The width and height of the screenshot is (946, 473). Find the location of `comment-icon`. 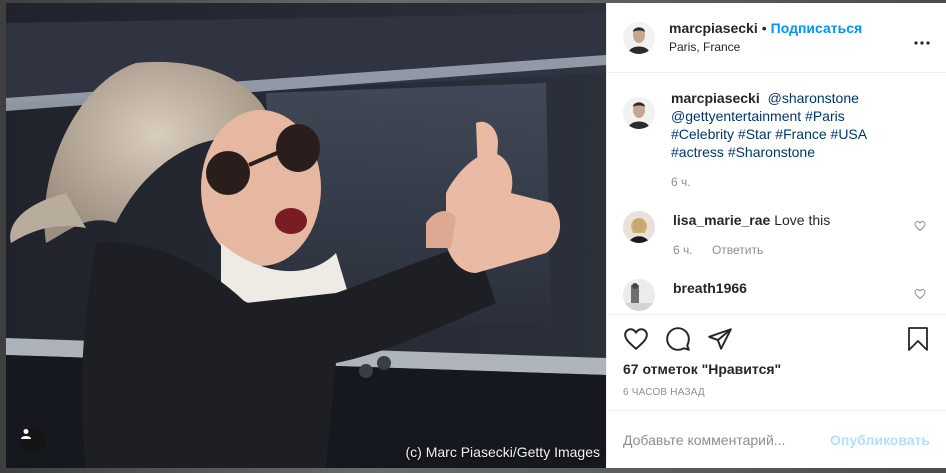

comment-icon is located at coordinates (678, 339).